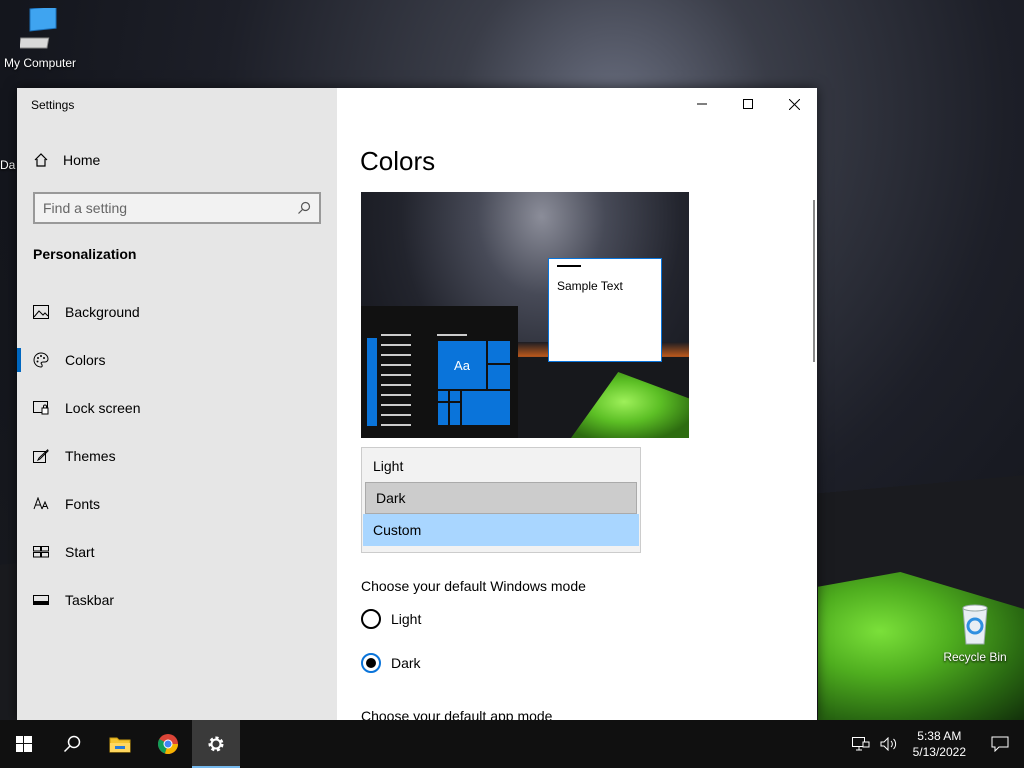 Image resolution: width=1024 pixels, height=768 pixels. I want to click on sidebar-item-taskbar: Taskbar, so click(177, 600).